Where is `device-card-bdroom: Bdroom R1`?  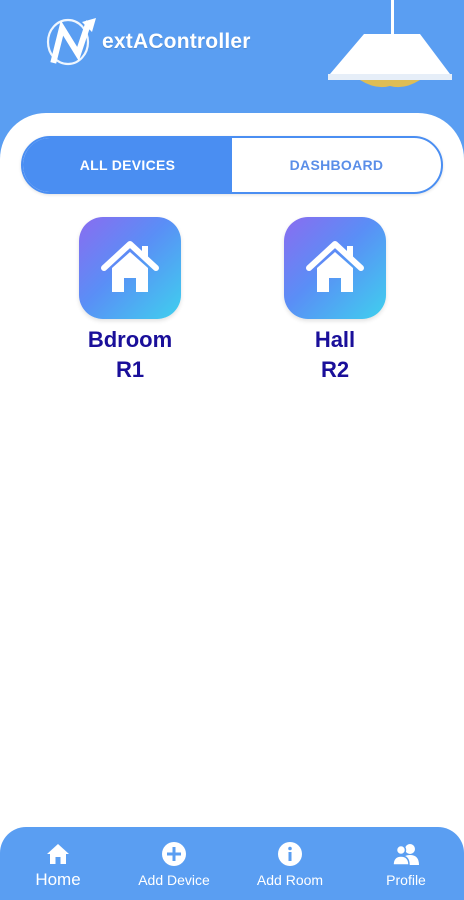 device-card-bdroom: Bdroom R1 is located at coordinates (130, 301).